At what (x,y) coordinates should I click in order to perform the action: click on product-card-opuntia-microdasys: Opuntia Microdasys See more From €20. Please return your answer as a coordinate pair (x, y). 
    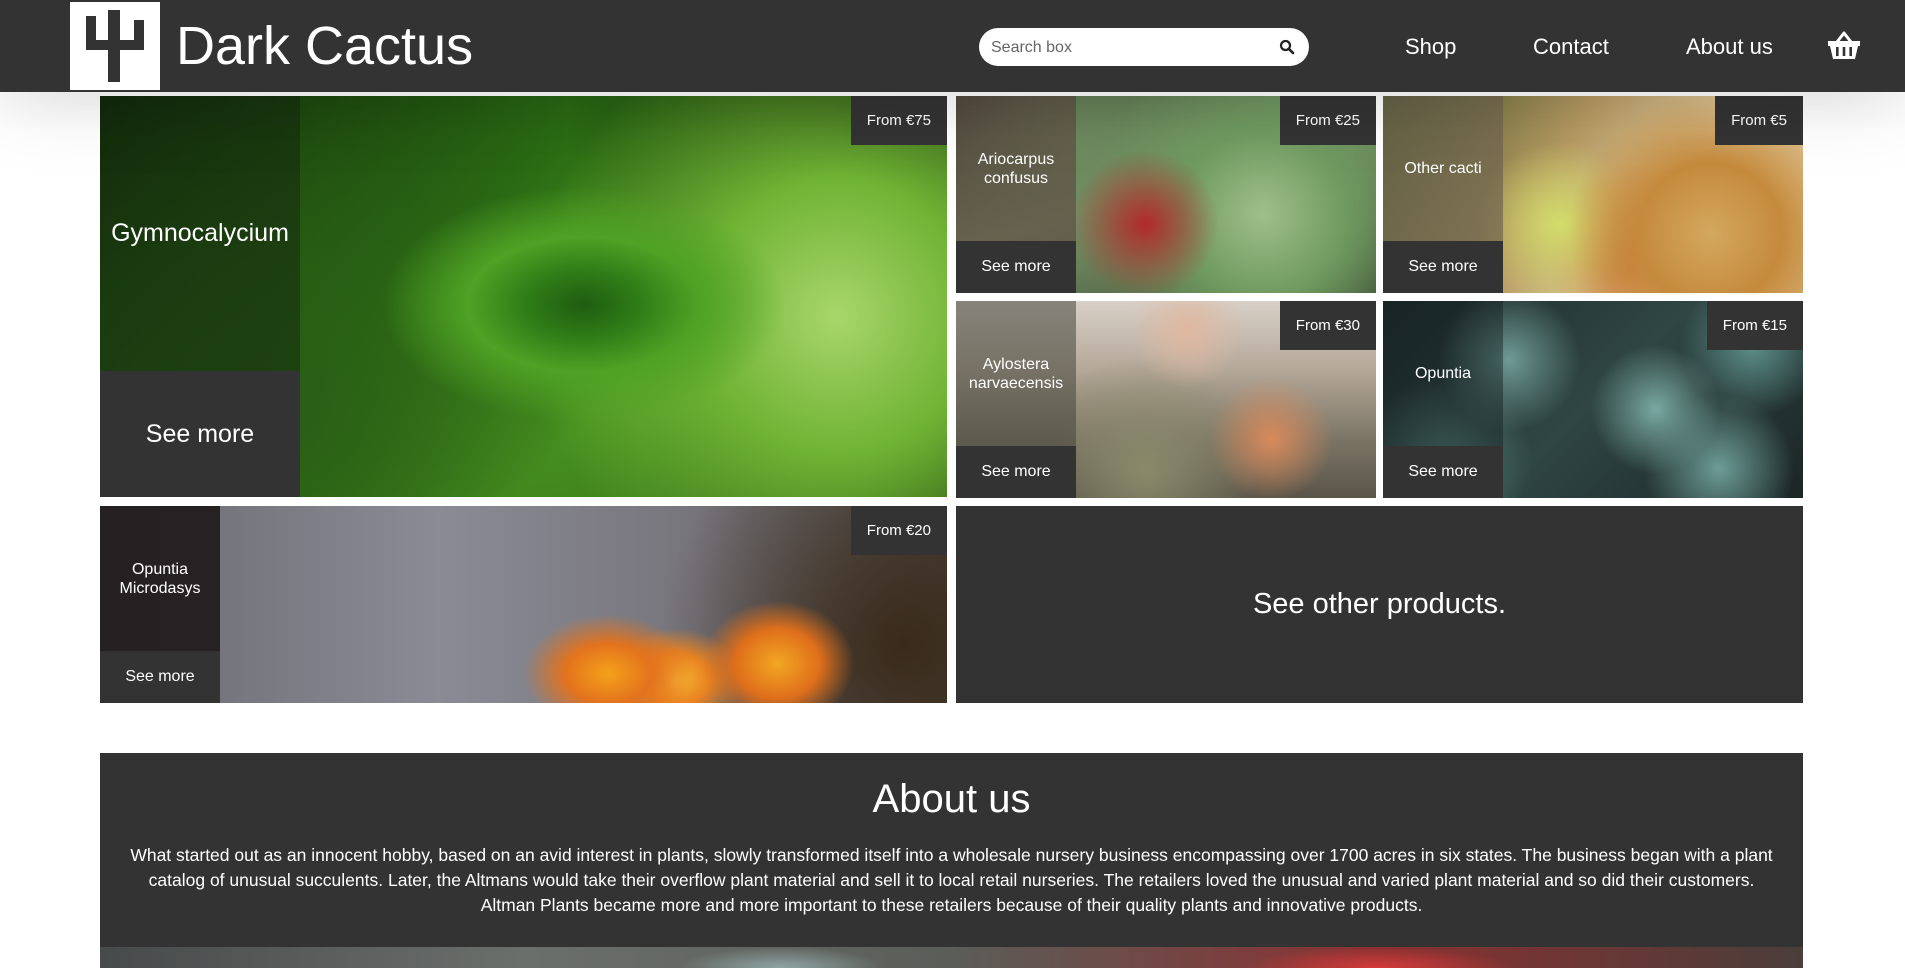
    Looking at the image, I should click on (523, 604).